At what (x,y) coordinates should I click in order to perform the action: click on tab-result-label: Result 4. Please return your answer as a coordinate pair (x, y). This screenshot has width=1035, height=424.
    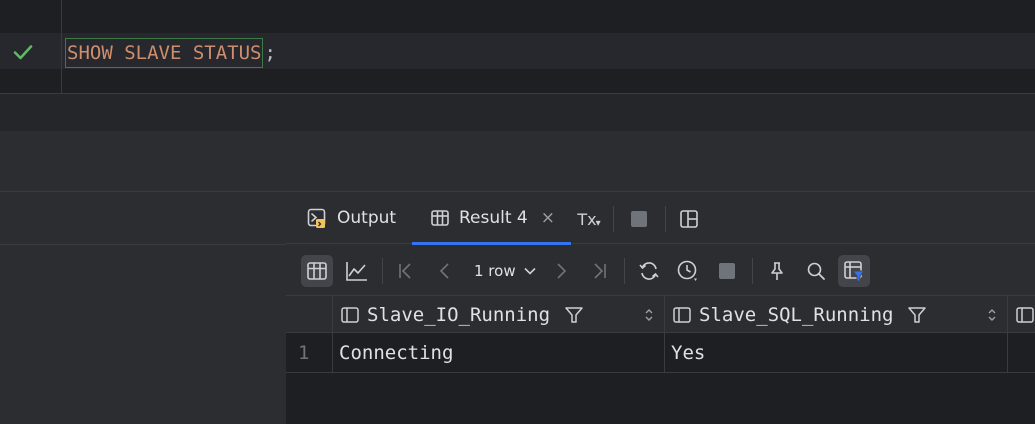
    Looking at the image, I should click on (493, 218).